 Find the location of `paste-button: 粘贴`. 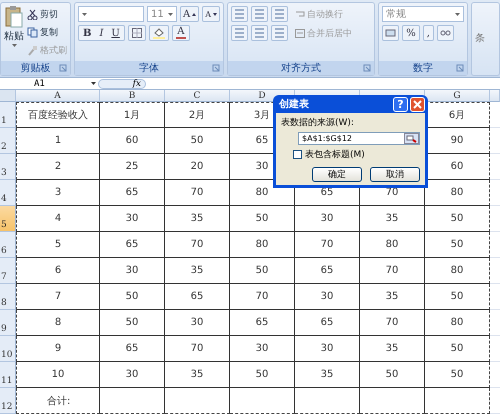

paste-button: 粘贴 is located at coordinates (14, 32).